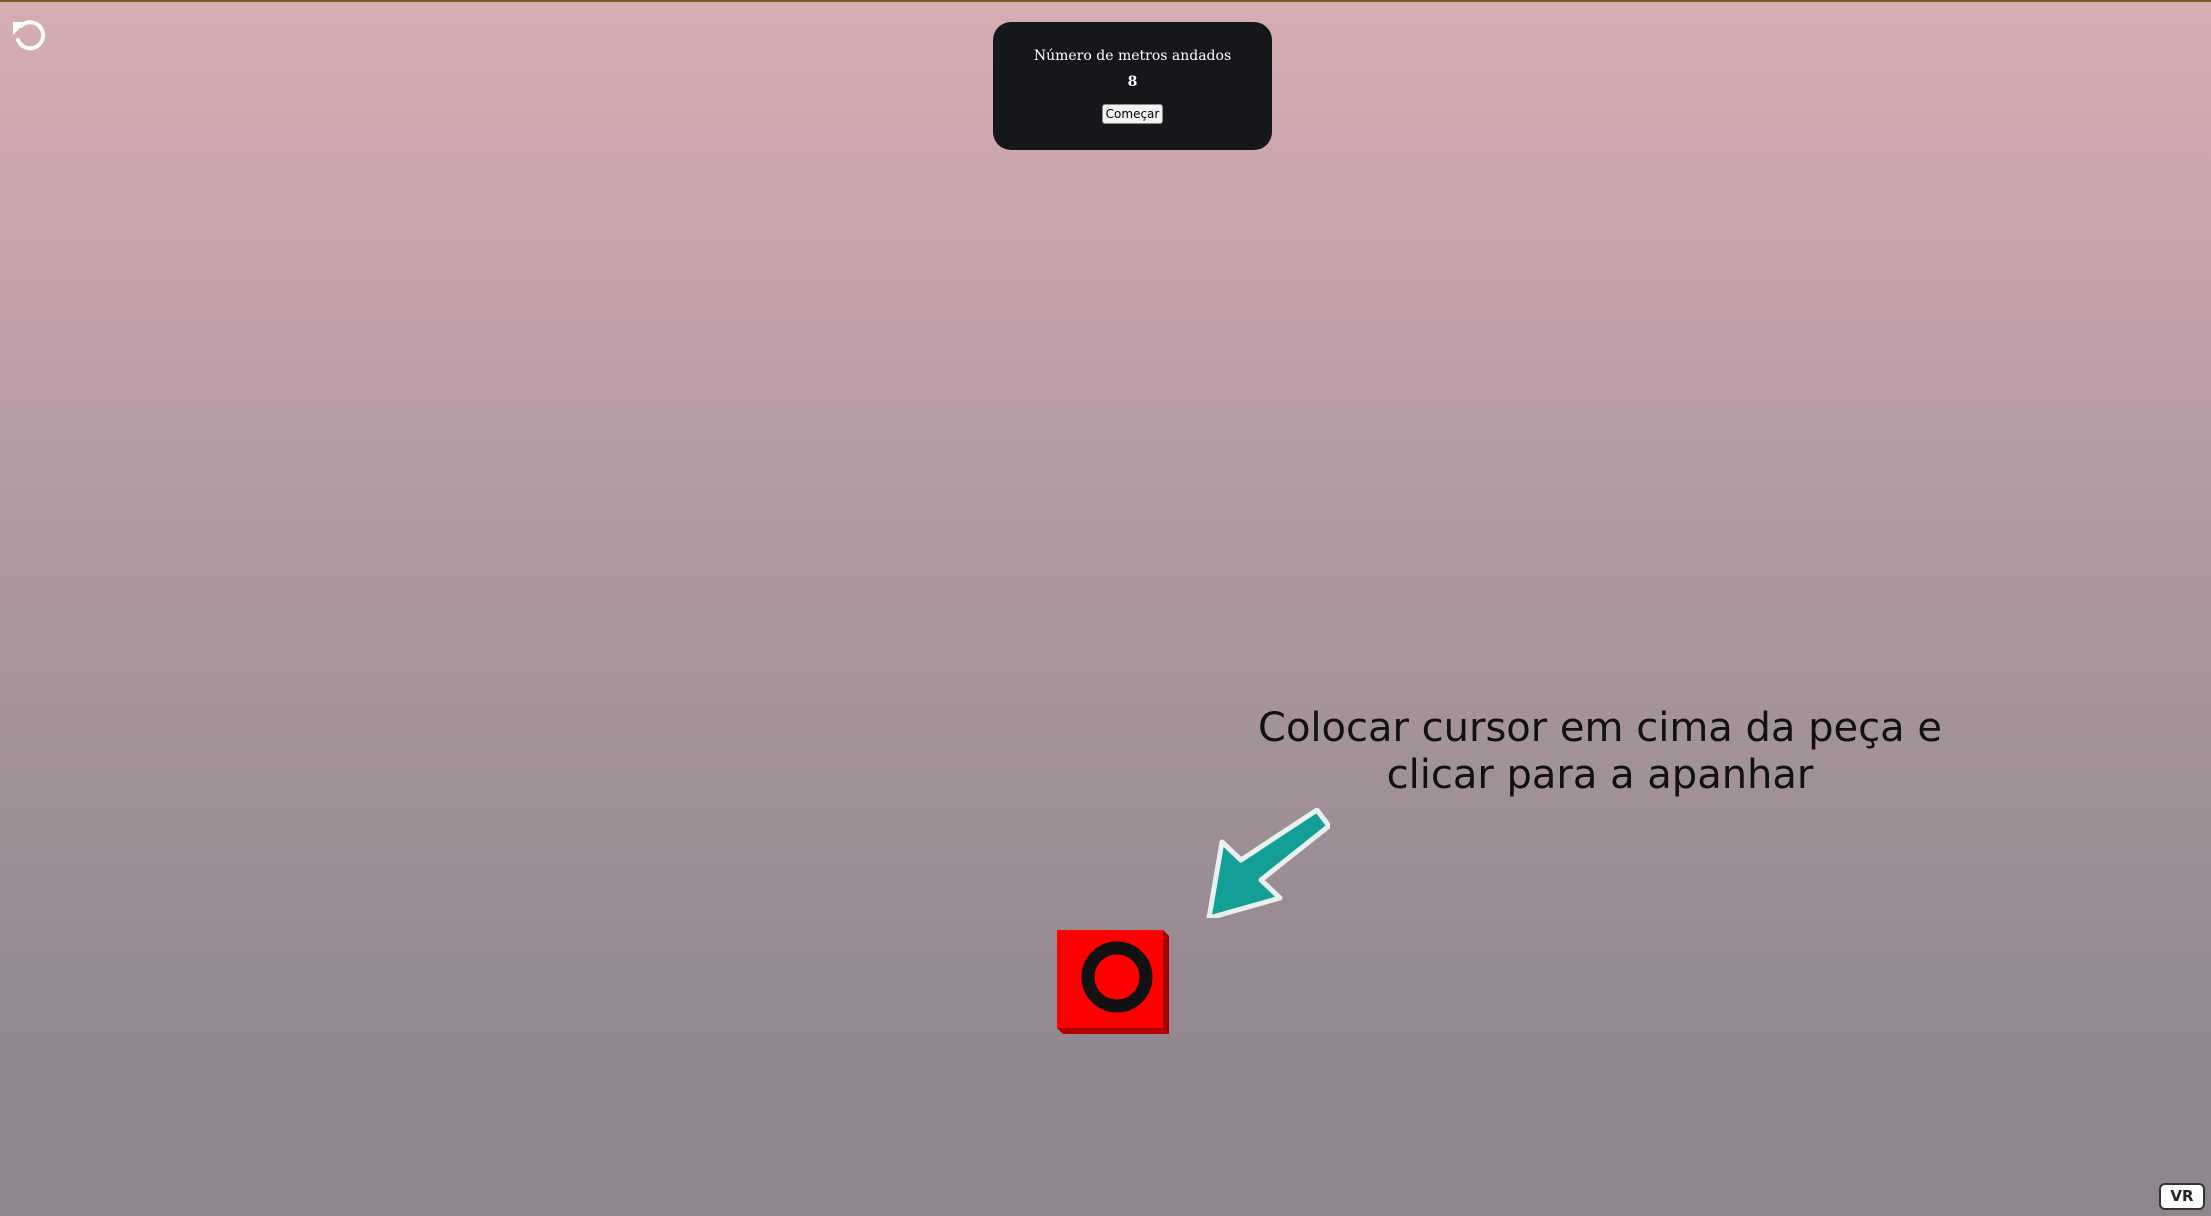 This screenshot has width=2211, height=1216. What do you see at coordinates (1600, 728) in the screenshot?
I see `instruction-line-1: Colocar cursor em cima da peça e` at bounding box center [1600, 728].